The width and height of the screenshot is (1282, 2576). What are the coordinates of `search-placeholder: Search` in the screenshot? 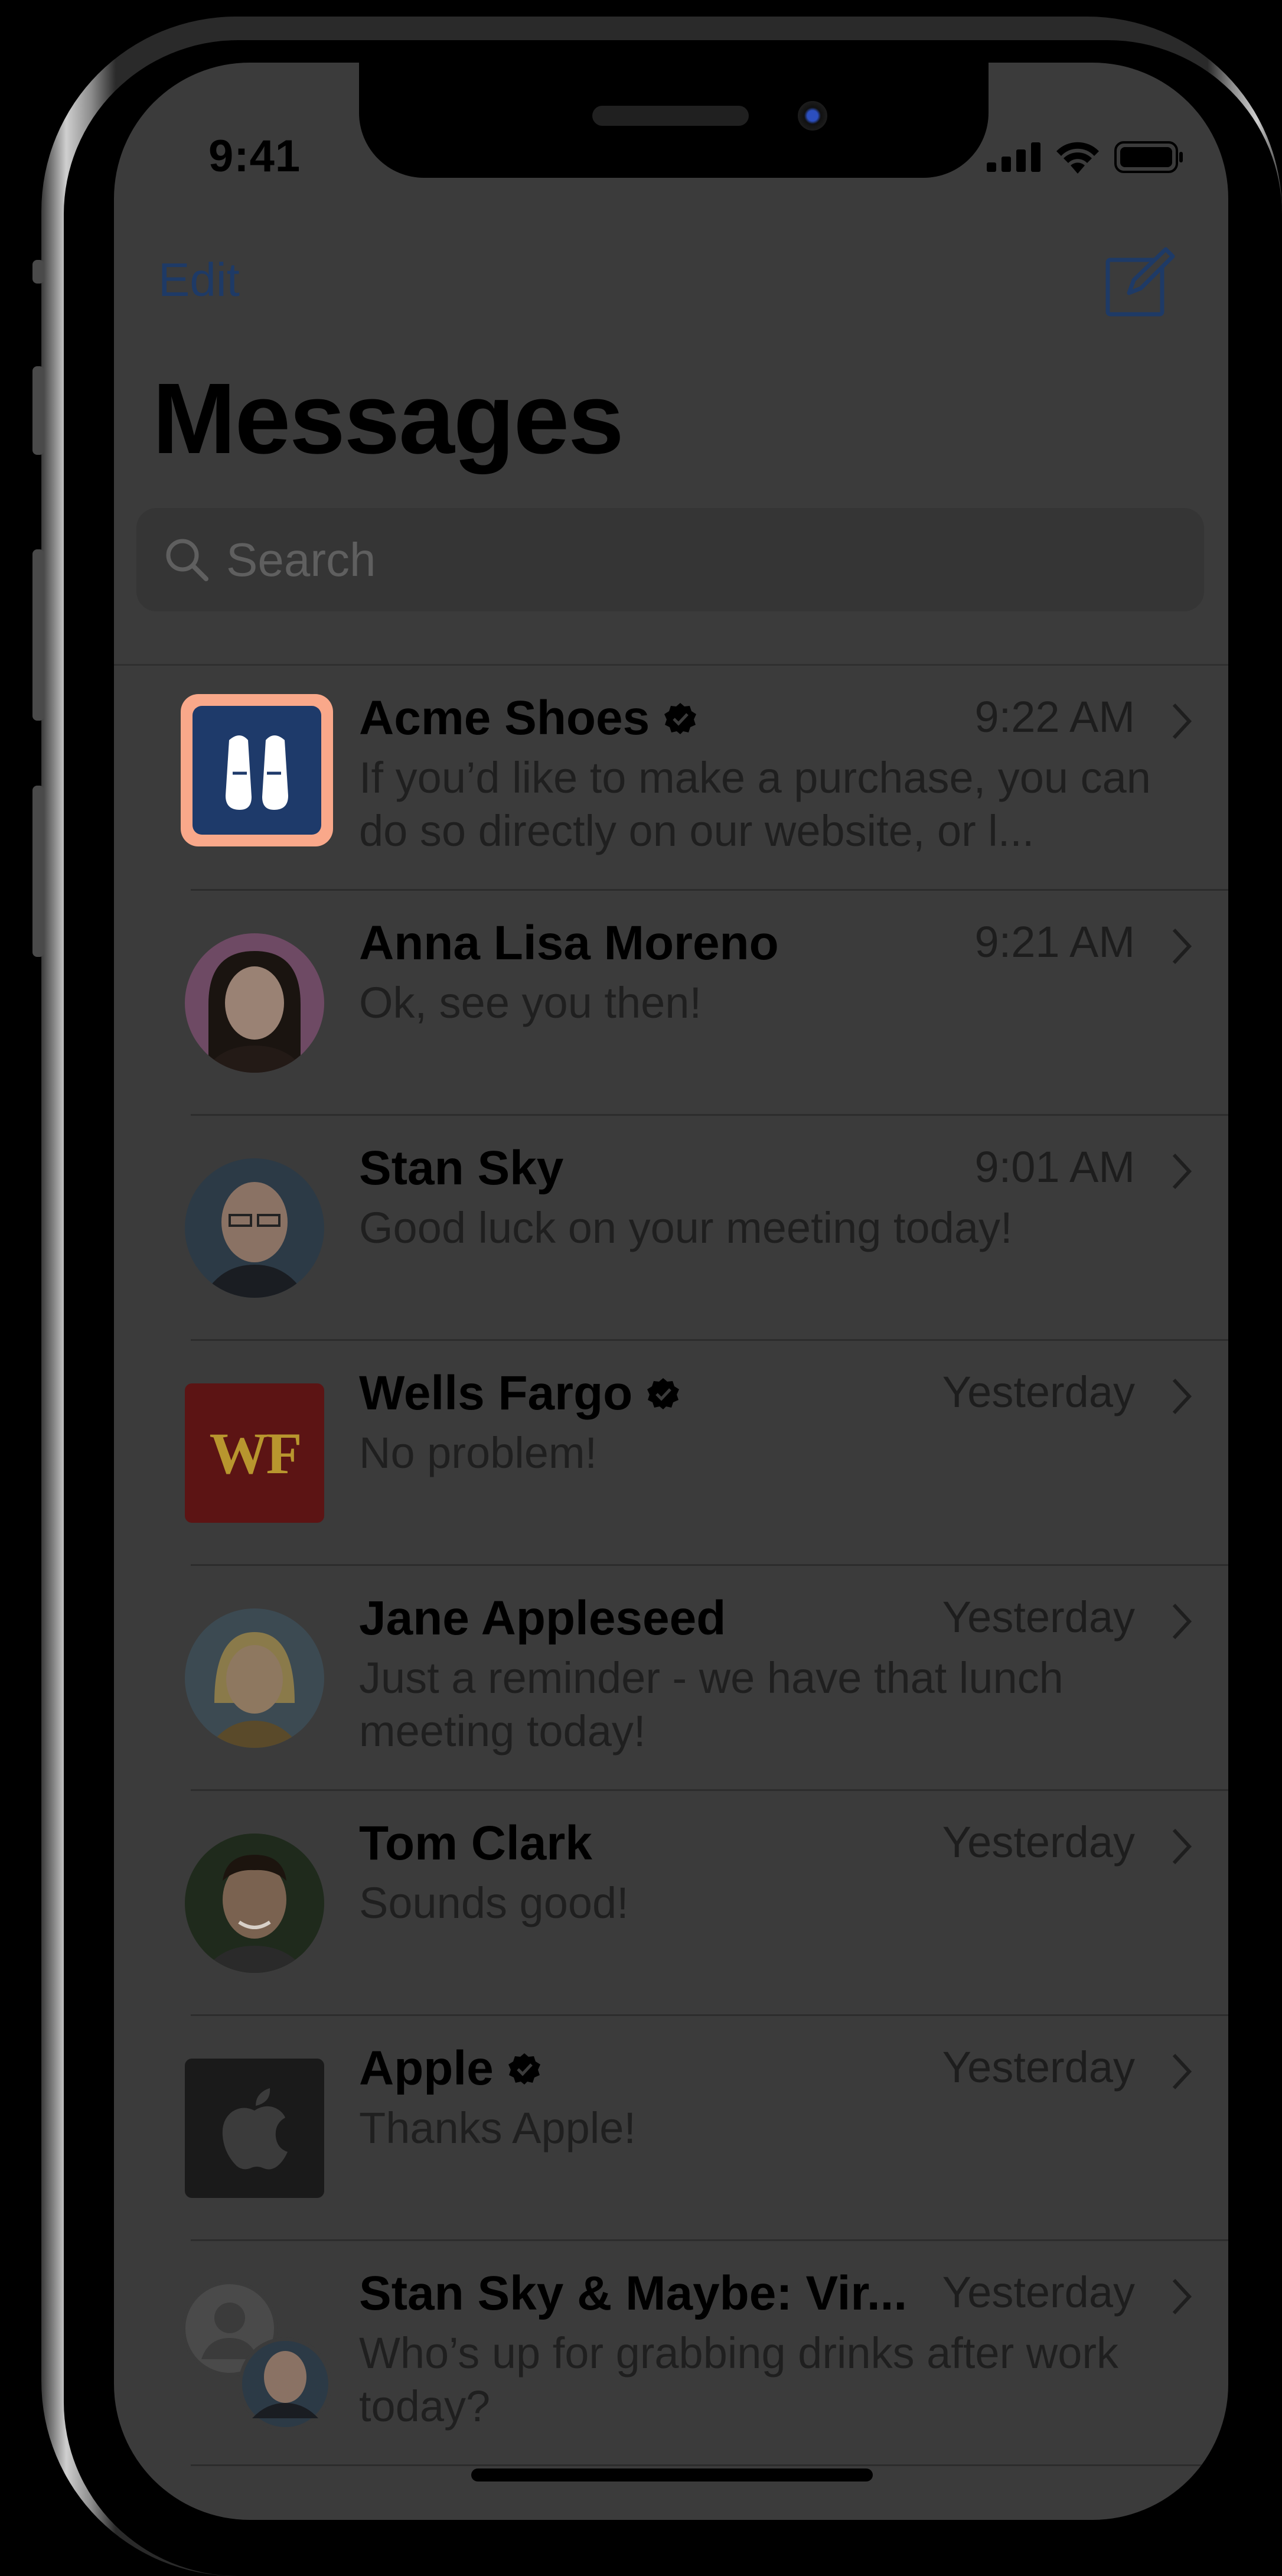 It's located at (301, 559).